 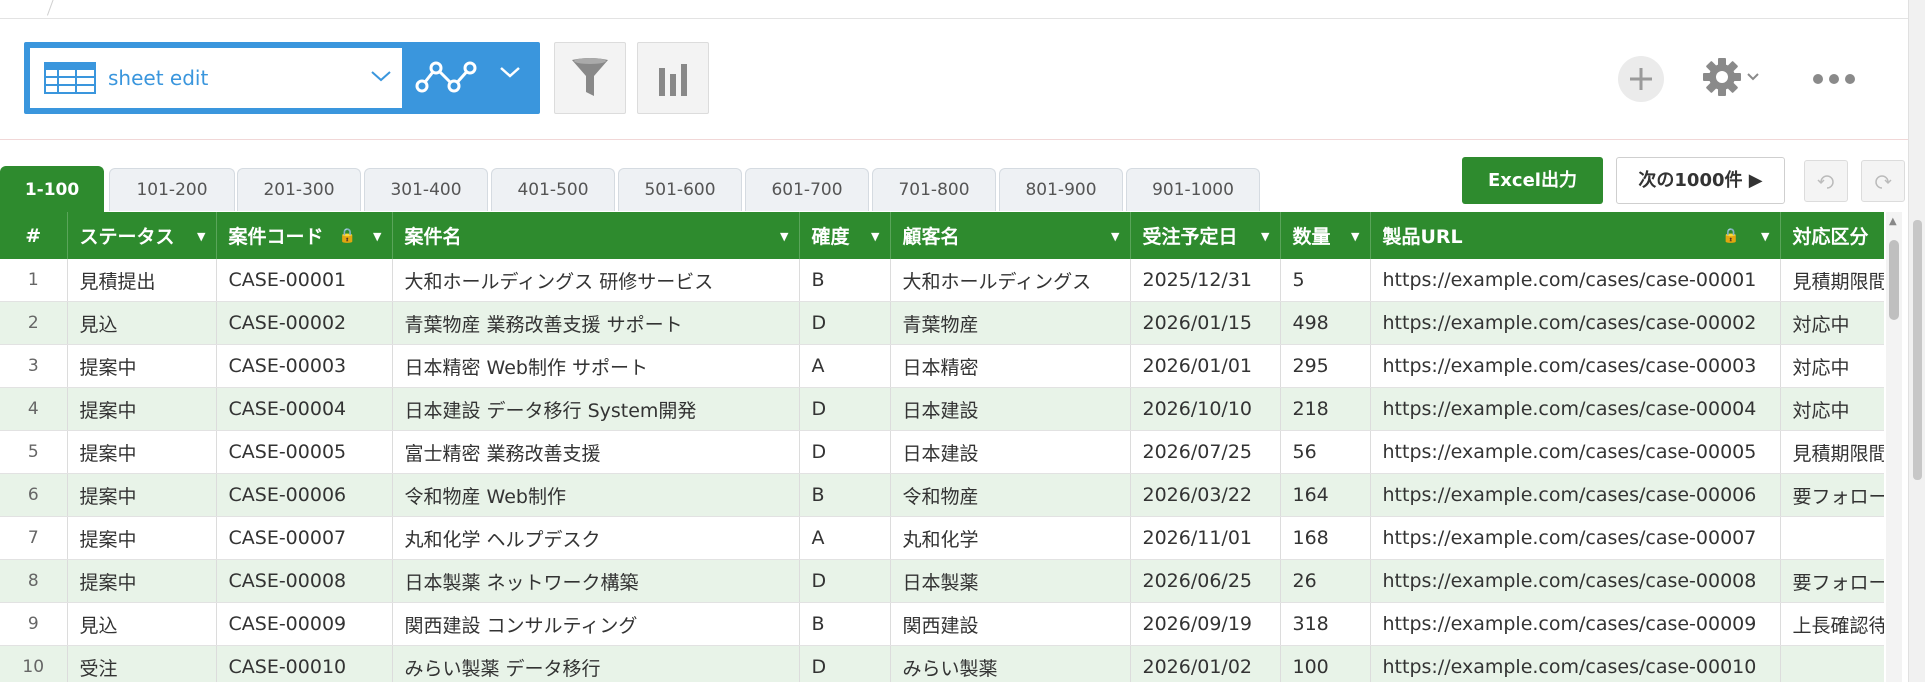 What do you see at coordinates (596, 235) in the screenshot?
I see `column-header-case-name: 案件名 ▼` at bounding box center [596, 235].